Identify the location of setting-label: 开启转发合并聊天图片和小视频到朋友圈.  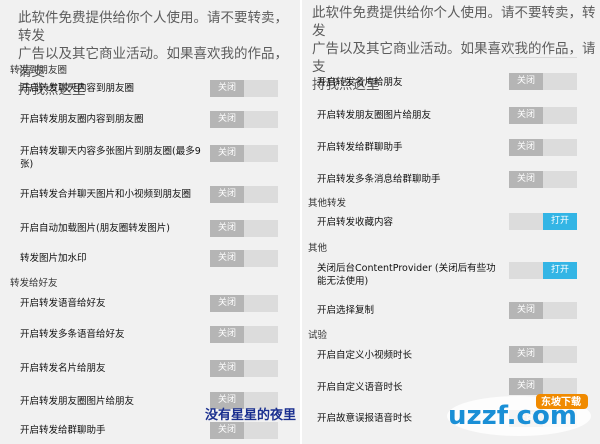
(106, 194).